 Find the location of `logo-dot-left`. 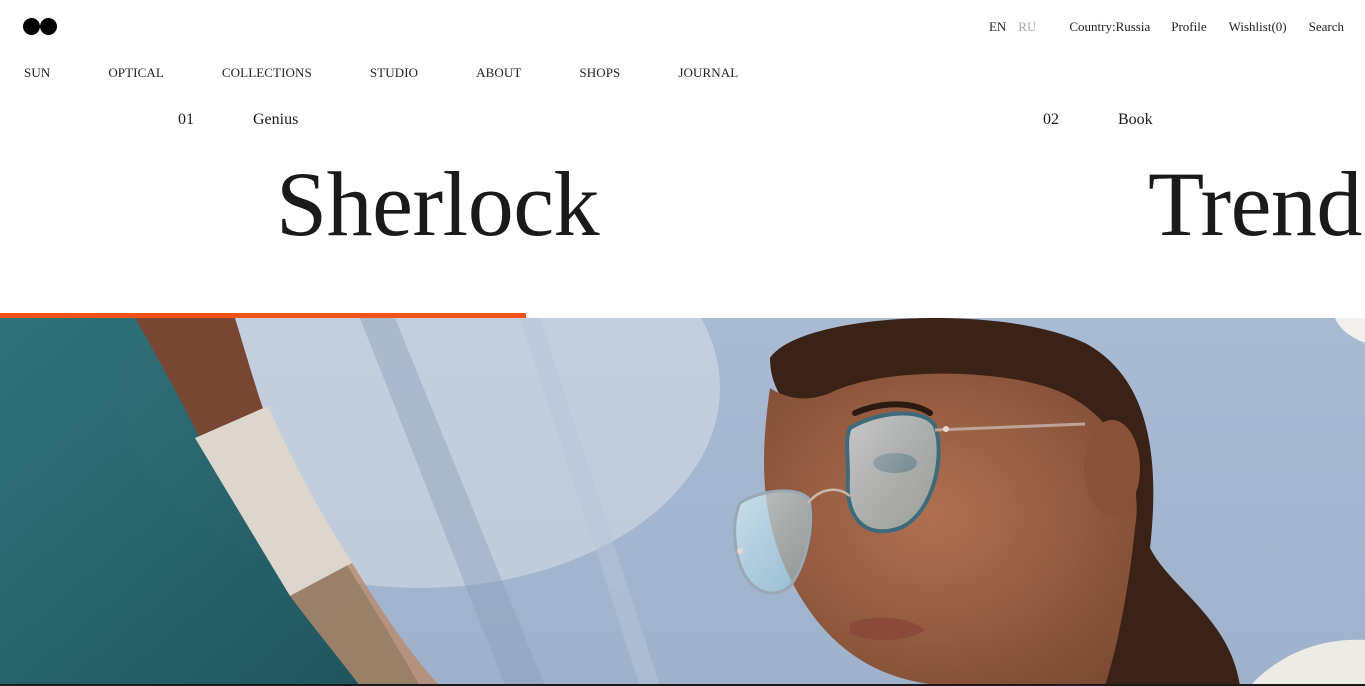

logo-dot-left is located at coordinates (31, 26).